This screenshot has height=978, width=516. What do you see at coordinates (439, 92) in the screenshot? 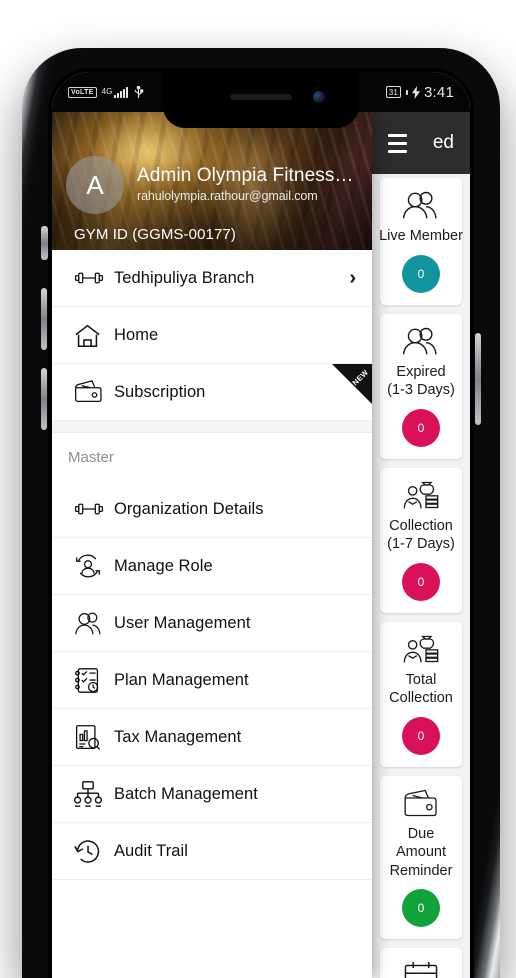
I see `clock-label: 3:41` at bounding box center [439, 92].